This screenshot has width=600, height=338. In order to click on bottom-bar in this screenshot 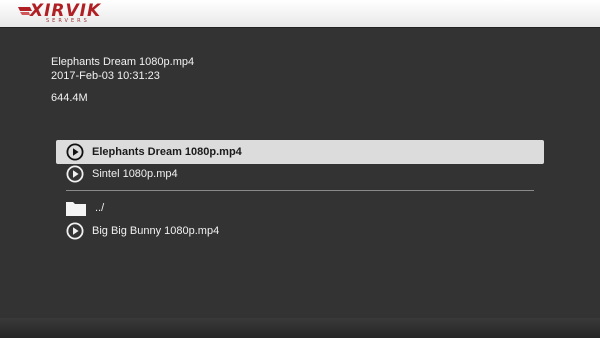, I will do `click(300, 328)`.